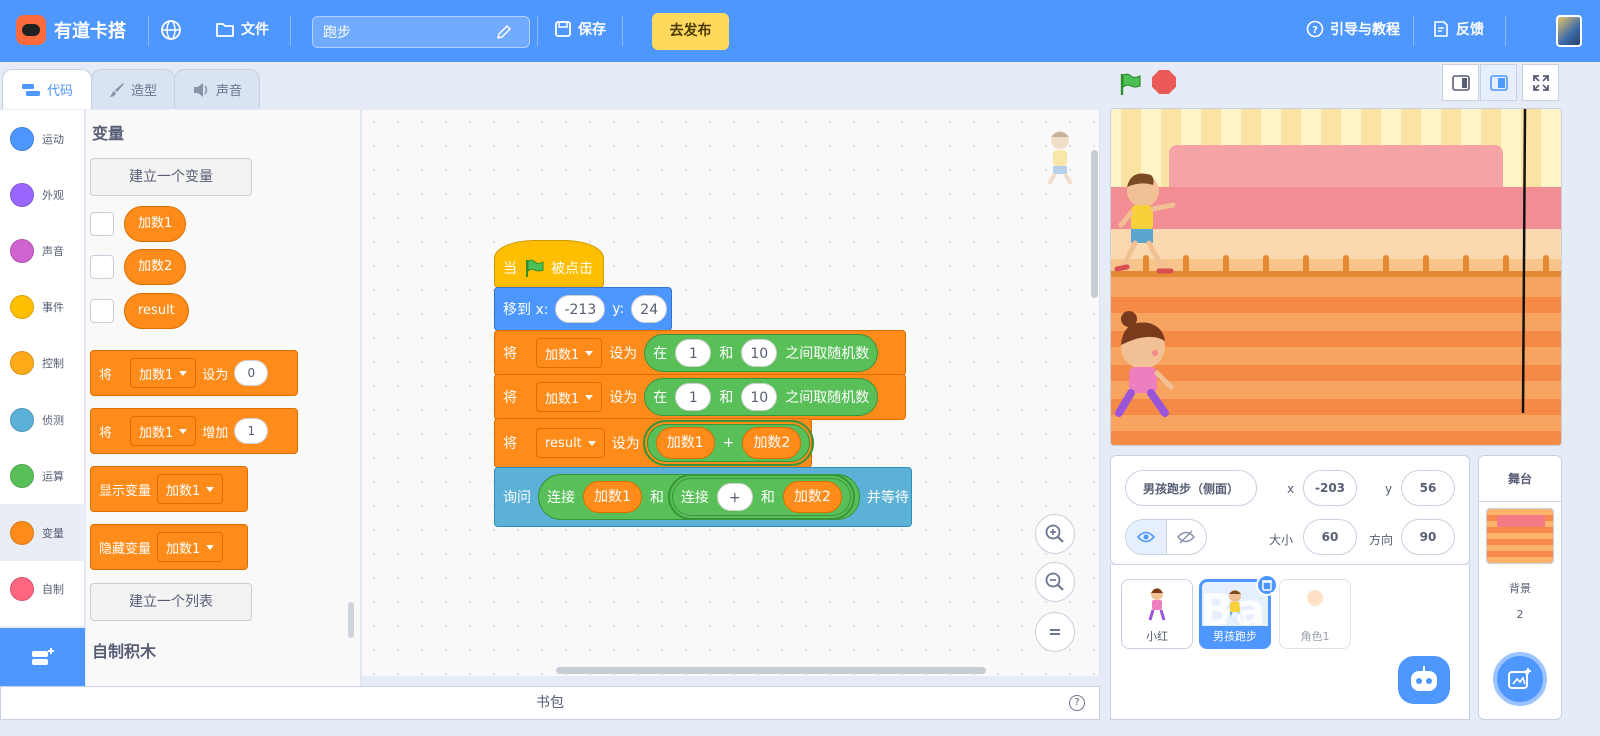 The width and height of the screenshot is (1600, 736). What do you see at coordinates (1520, 679) in the screenshot?
I see `add-sprite-button` at bounding box center [1520, 679].